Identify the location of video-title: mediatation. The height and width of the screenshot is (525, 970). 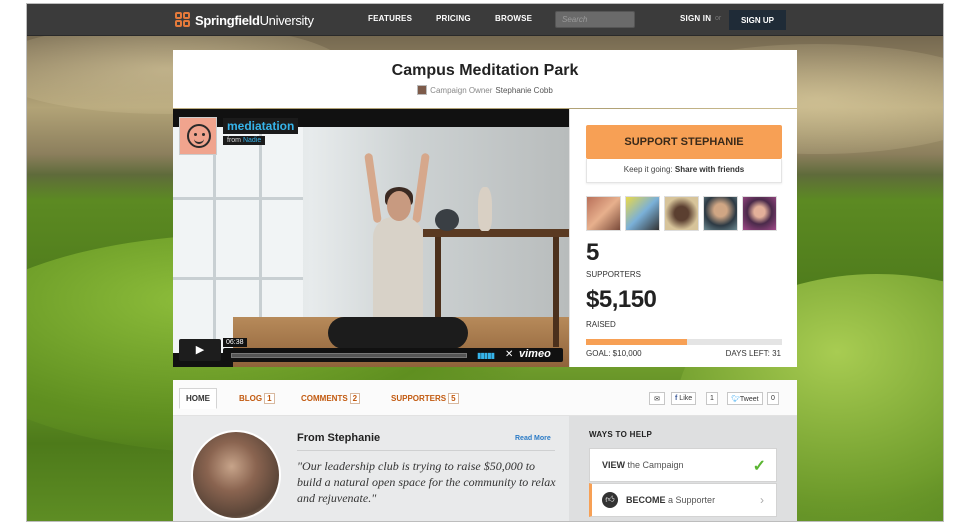
(261, 126).